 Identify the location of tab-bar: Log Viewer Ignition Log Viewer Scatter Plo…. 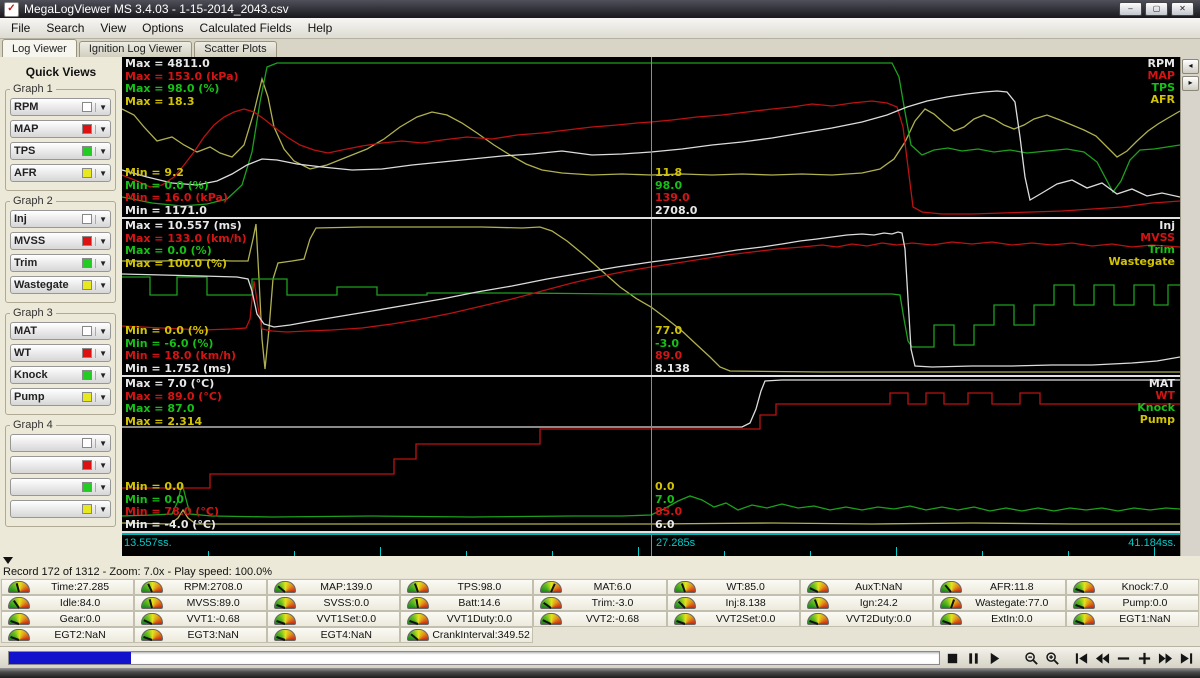
(600, 48).